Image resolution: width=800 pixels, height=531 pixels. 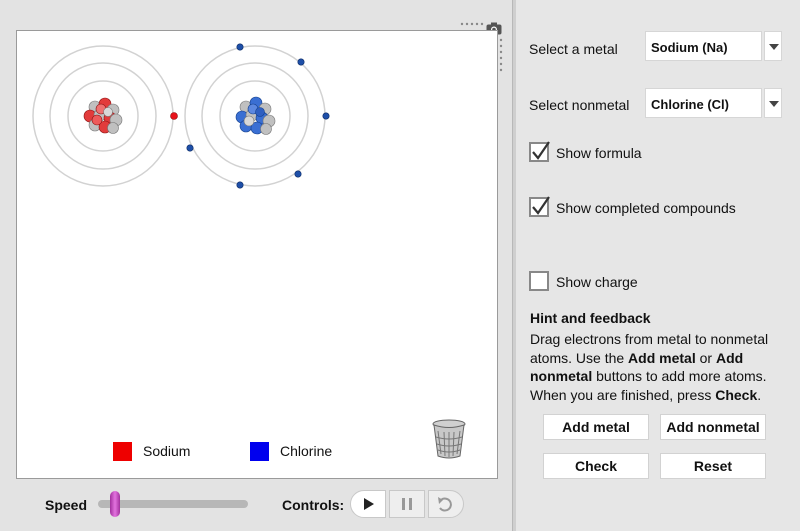 I want to click on chlorine-atom, so click(x=257, y=116).